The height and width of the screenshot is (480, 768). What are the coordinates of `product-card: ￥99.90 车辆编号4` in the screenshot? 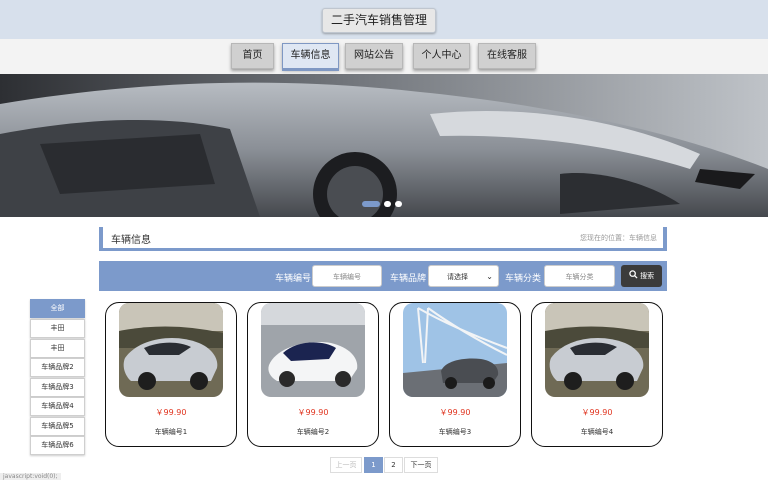 It's located at (597, 374).